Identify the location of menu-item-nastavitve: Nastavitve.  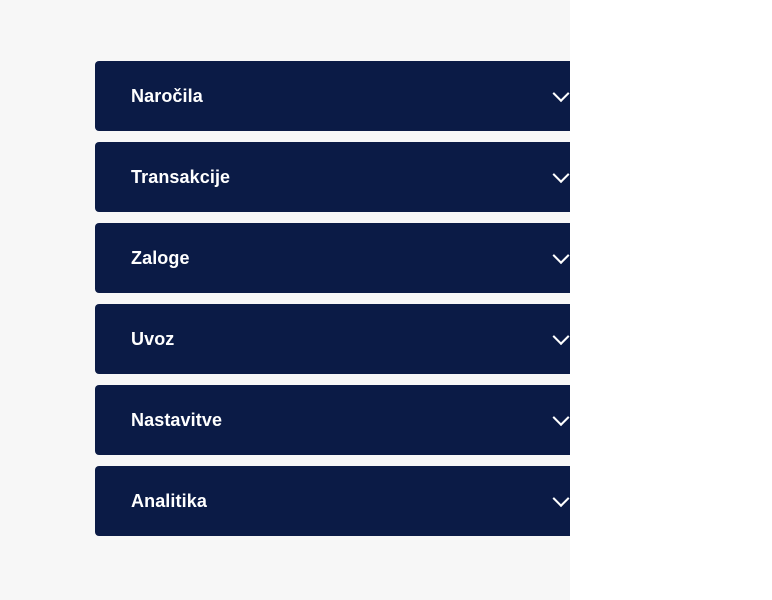
(332, 420).